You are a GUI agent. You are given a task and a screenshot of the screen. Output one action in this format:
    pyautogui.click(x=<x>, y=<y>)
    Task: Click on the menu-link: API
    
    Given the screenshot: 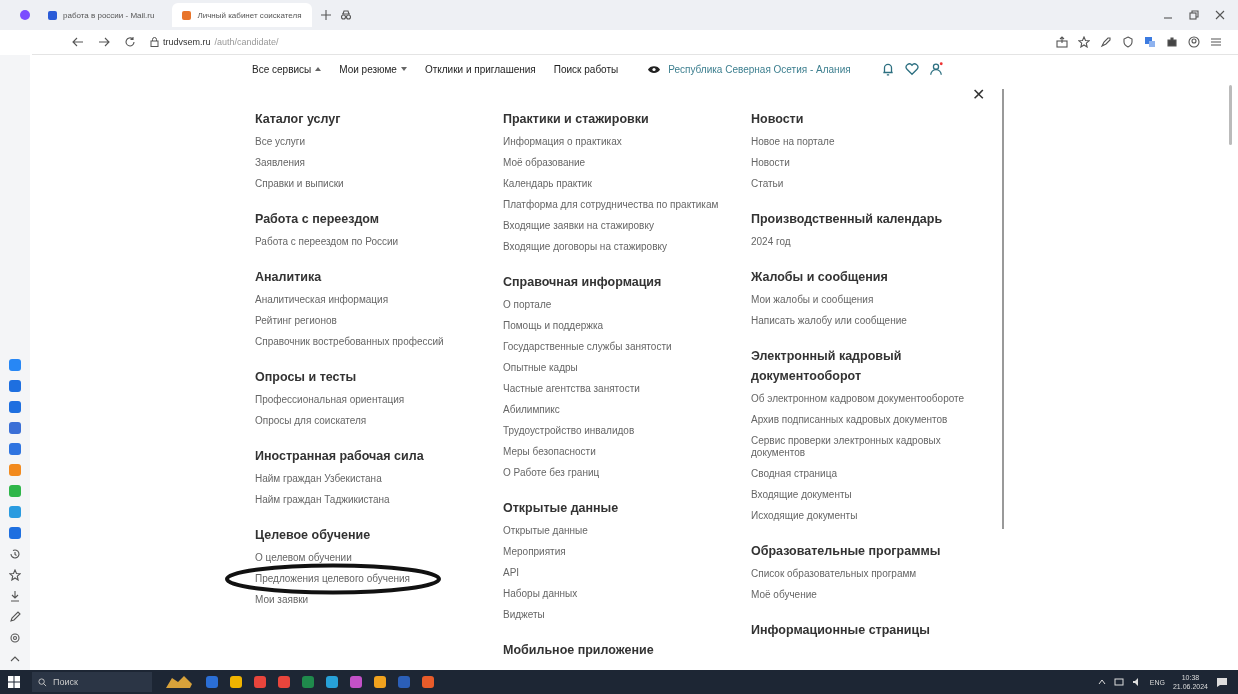 What is the action you would take?
    pyautogui.click(x=614, y=572)
    